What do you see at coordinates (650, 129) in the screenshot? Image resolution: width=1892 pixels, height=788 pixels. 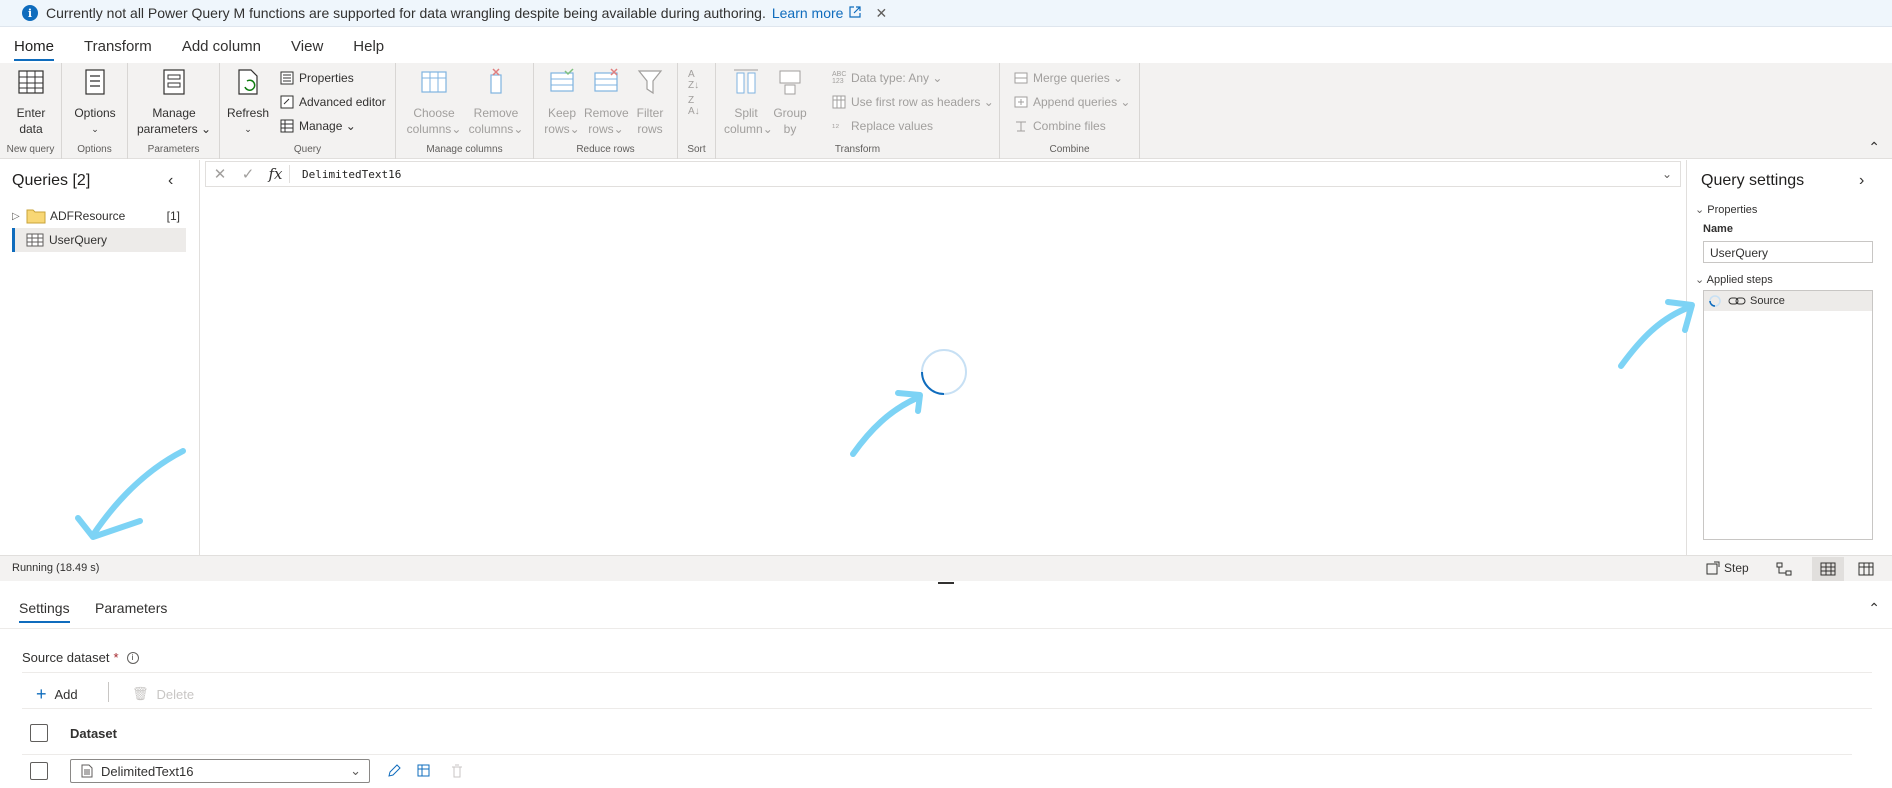 I see `filter-rows-label-2: rows` at bounding box center [650, 129].